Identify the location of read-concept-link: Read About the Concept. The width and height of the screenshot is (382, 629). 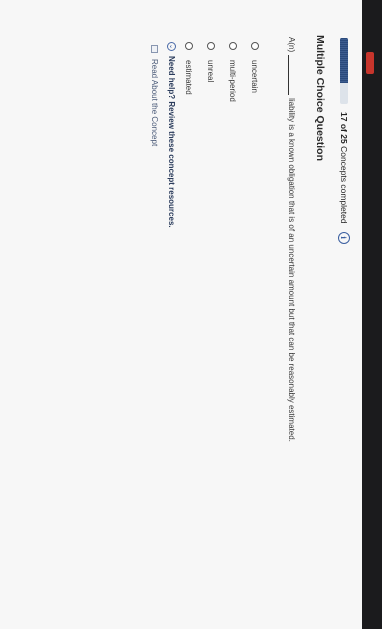
(154, 95).